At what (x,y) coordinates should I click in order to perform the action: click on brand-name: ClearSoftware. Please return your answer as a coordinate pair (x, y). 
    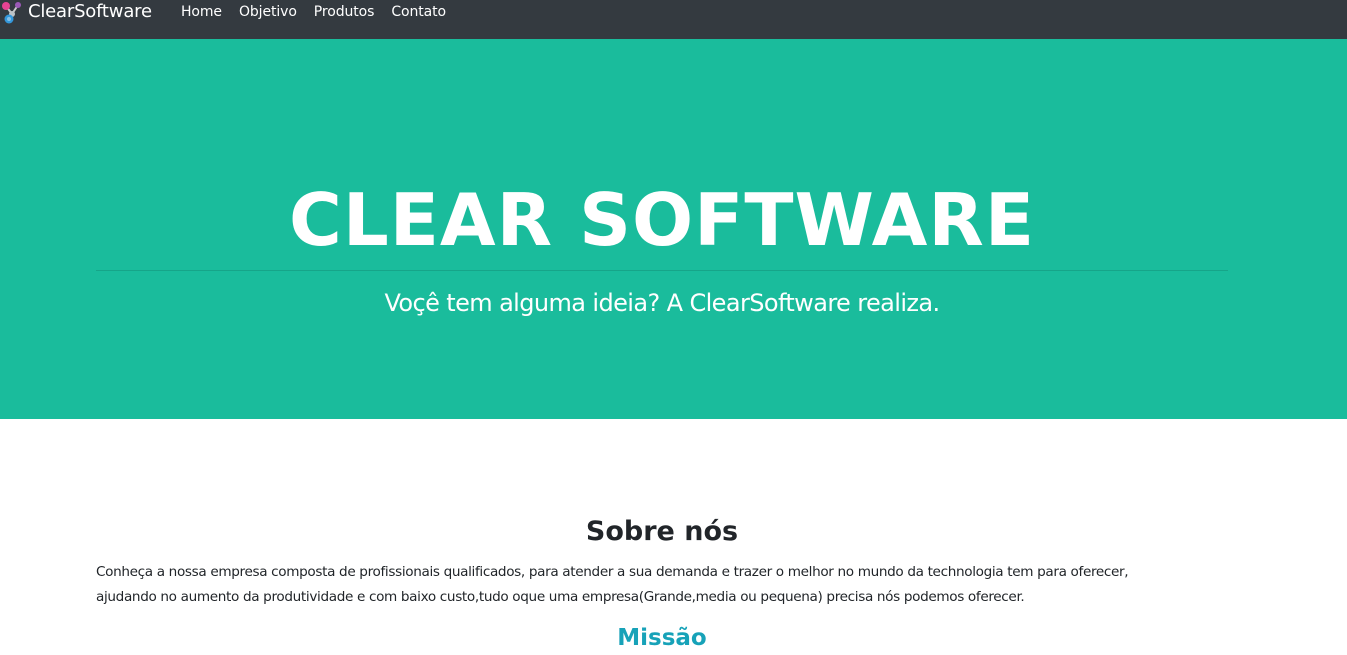
    Looking at the image, I should click on (90, 11).